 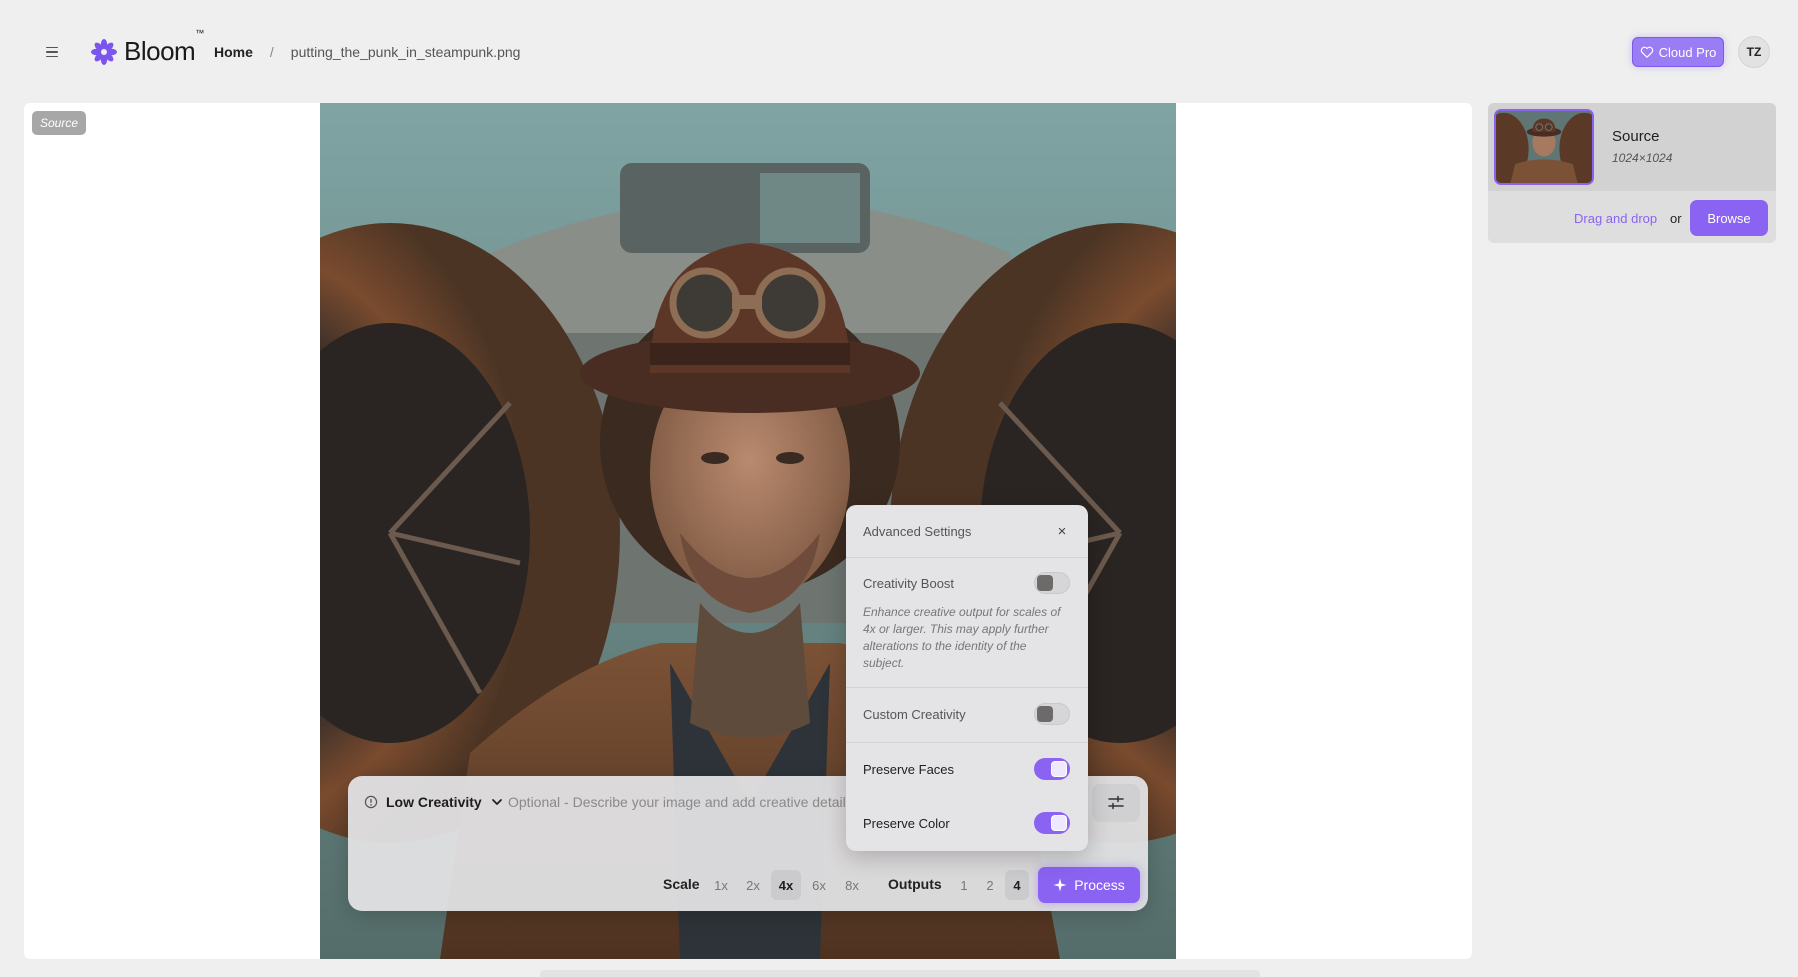 I want to click on custom-creativity-label: Custom Creativity, so click(x=914, y=714).